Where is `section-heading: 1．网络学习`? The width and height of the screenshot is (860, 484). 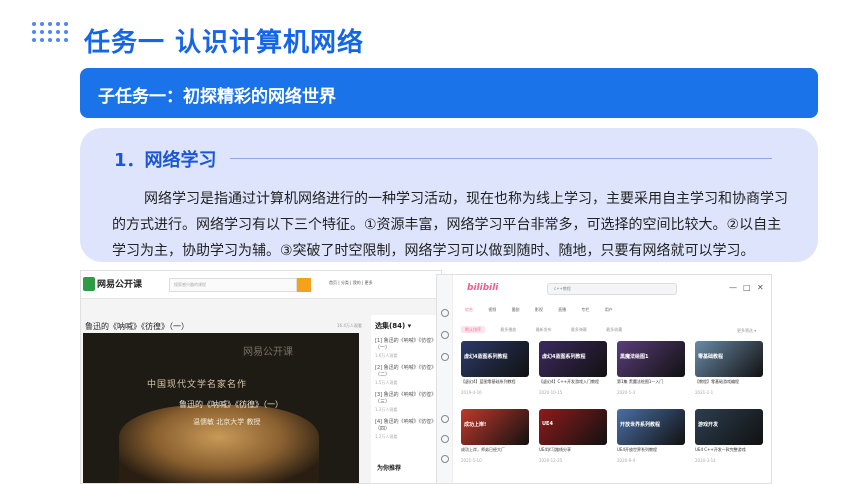 section-heading: 1．网络学习 is located at coordinates (165, 160).